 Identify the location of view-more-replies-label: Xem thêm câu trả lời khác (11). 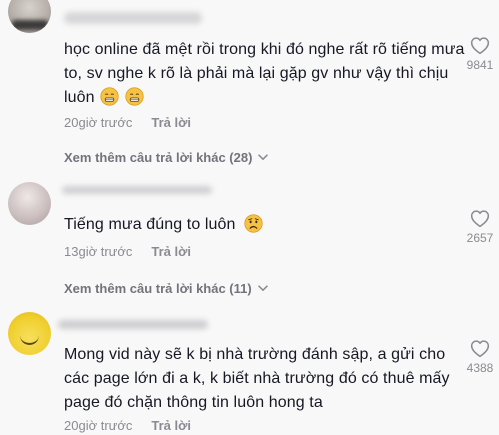
(158, 288).